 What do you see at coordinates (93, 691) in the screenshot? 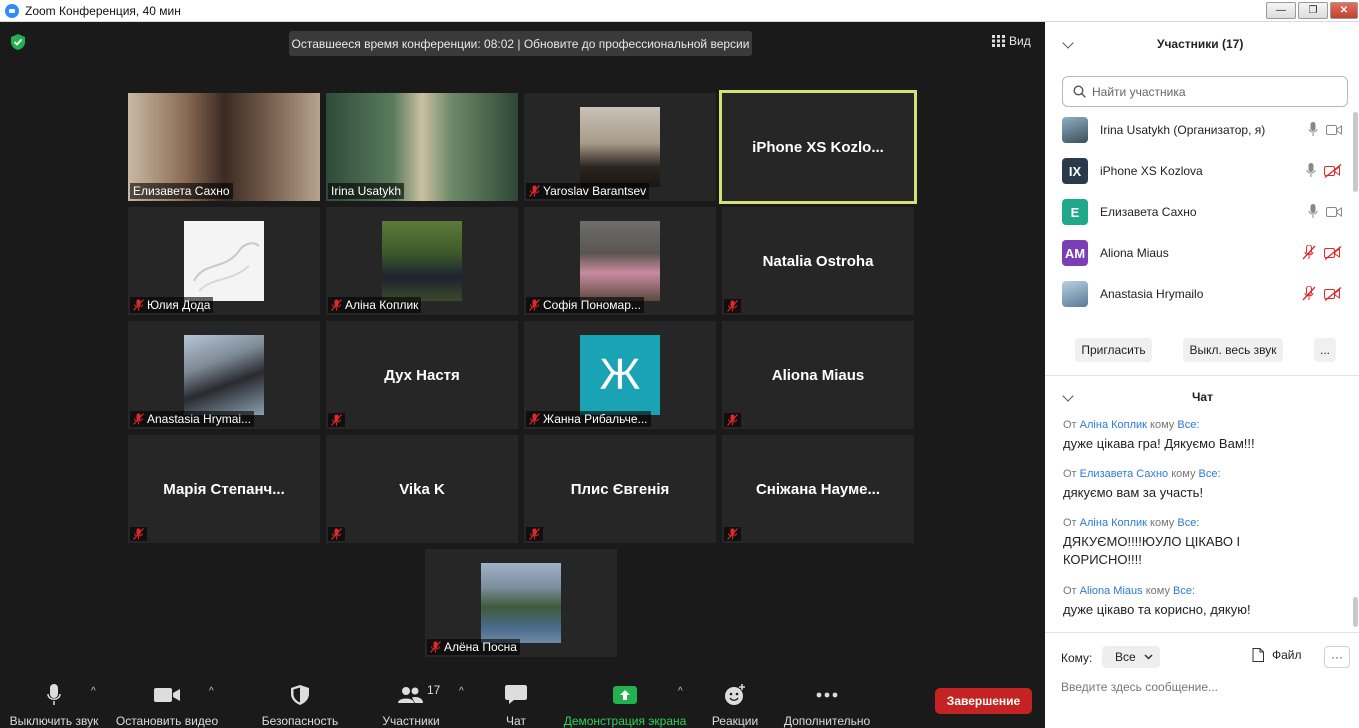
I see `audio-options-caret-icon: ^` at bounding box center [93, 691].